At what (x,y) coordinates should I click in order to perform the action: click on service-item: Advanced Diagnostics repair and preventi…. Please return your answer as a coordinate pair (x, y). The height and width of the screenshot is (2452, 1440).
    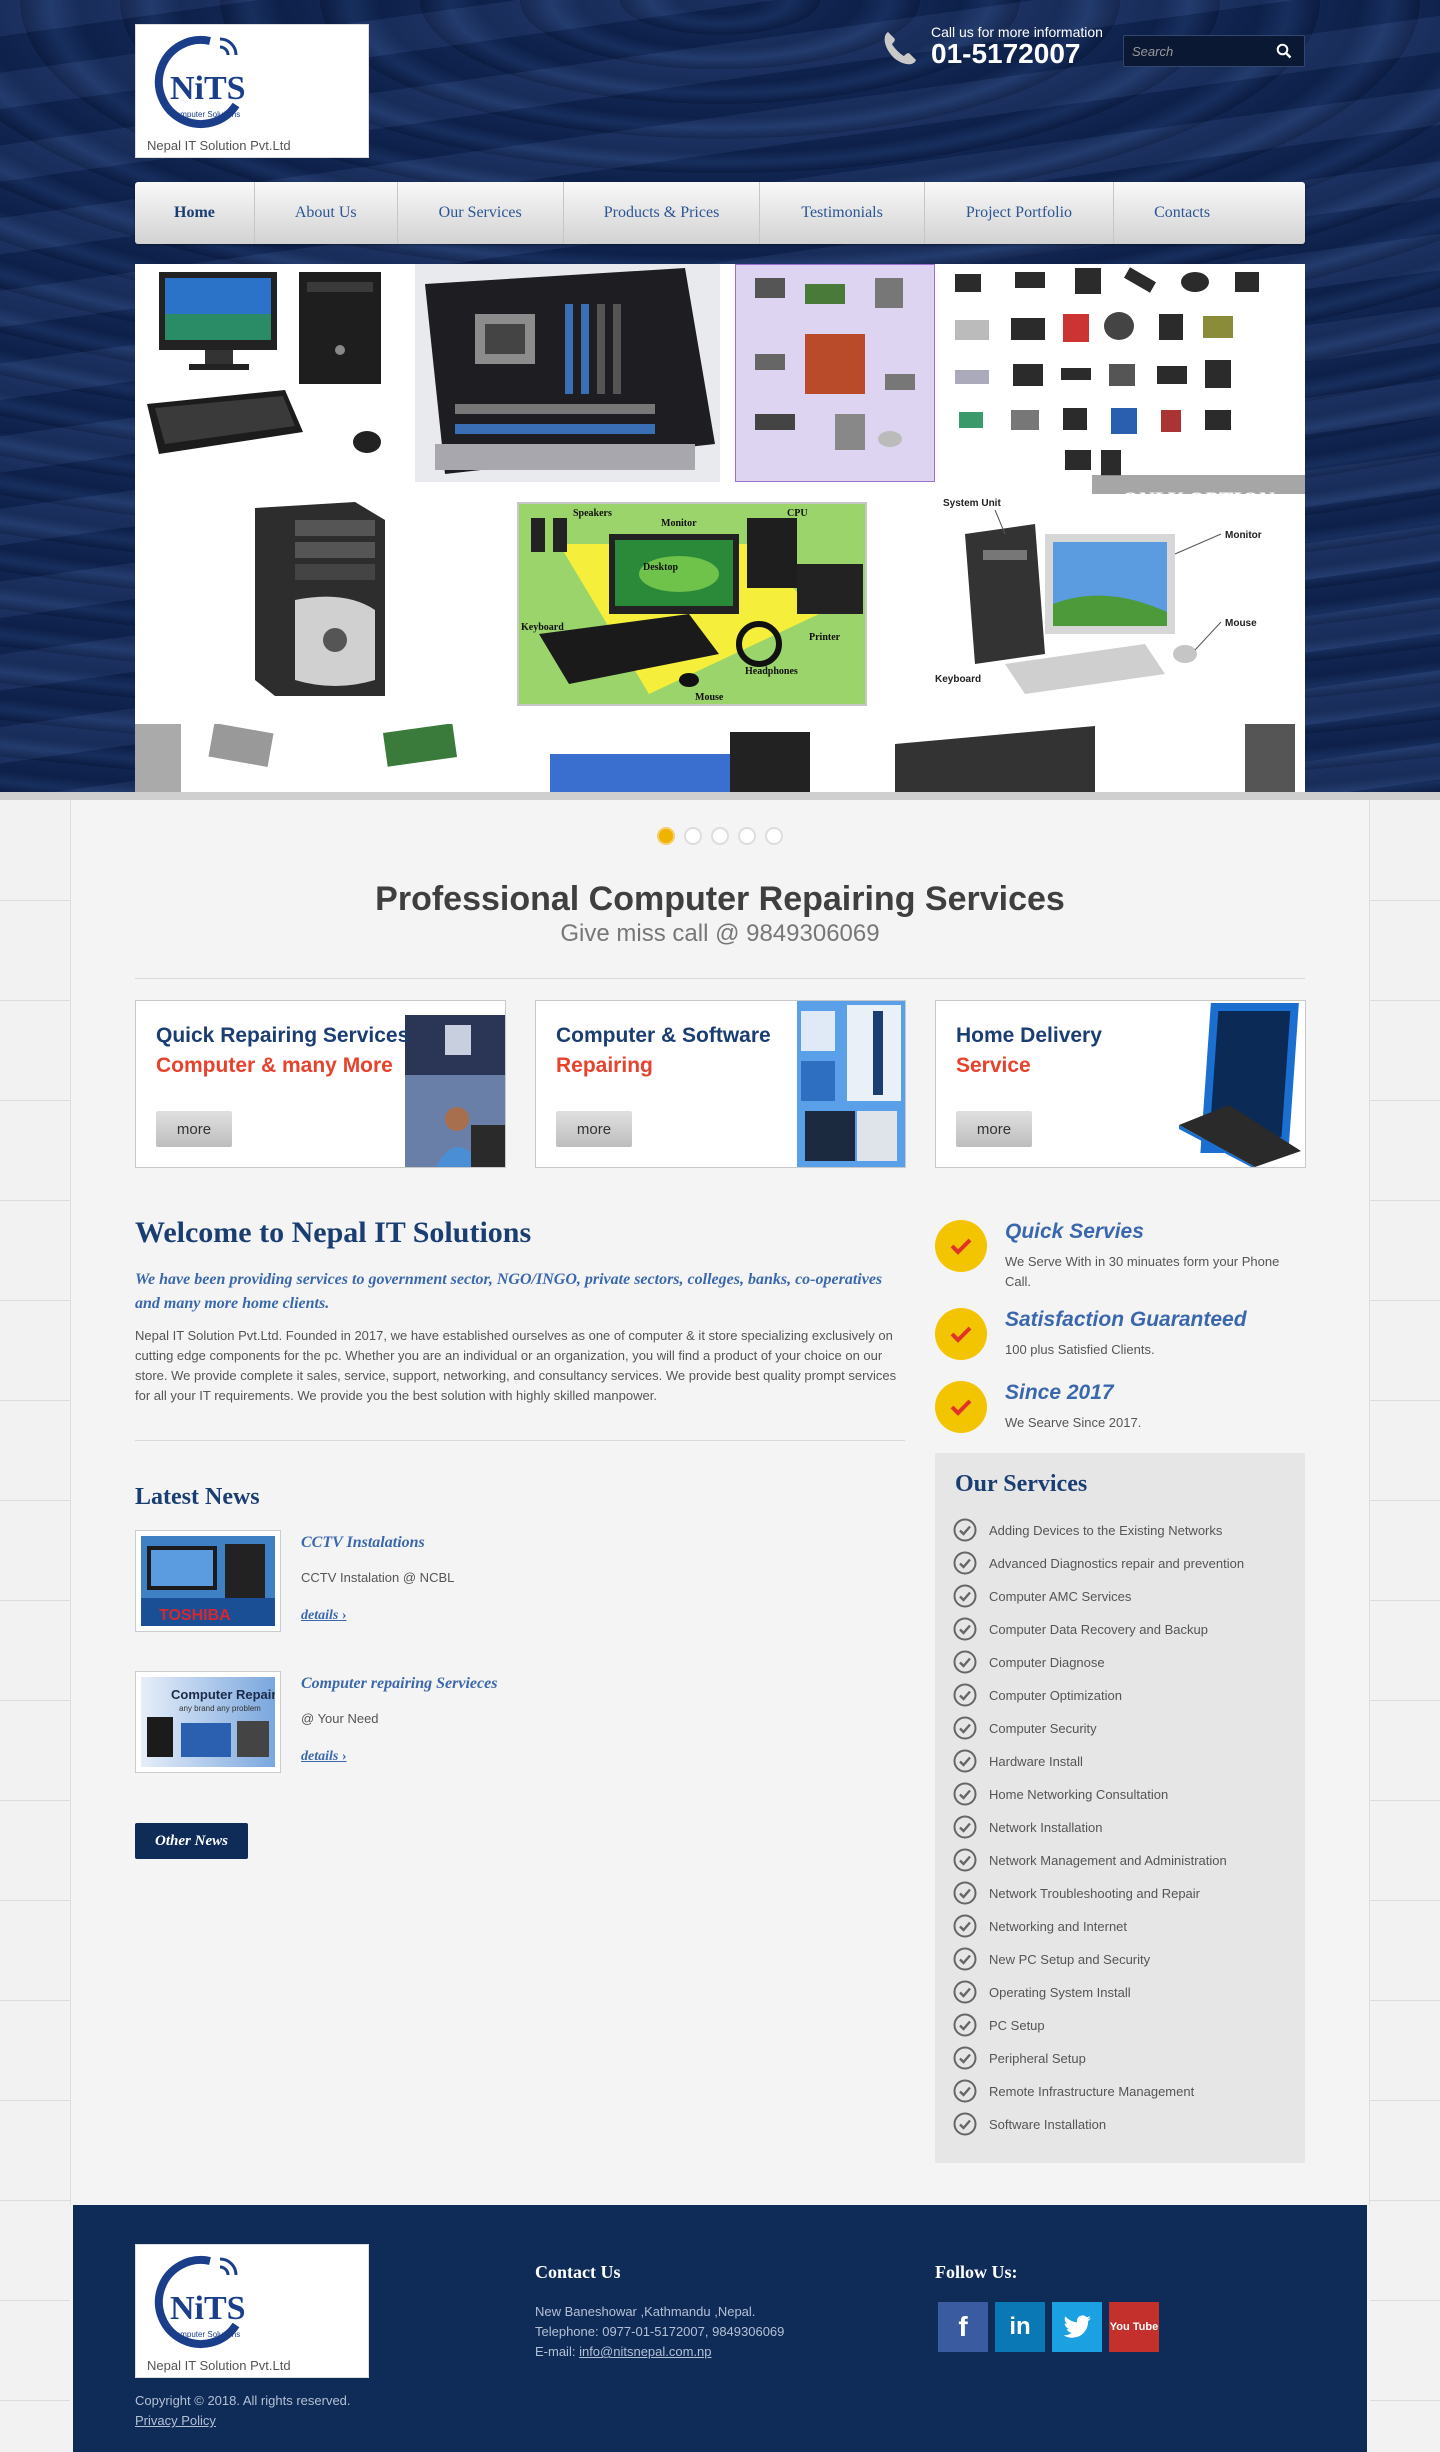
    Looking at the image, I should click on (1098, 1563).